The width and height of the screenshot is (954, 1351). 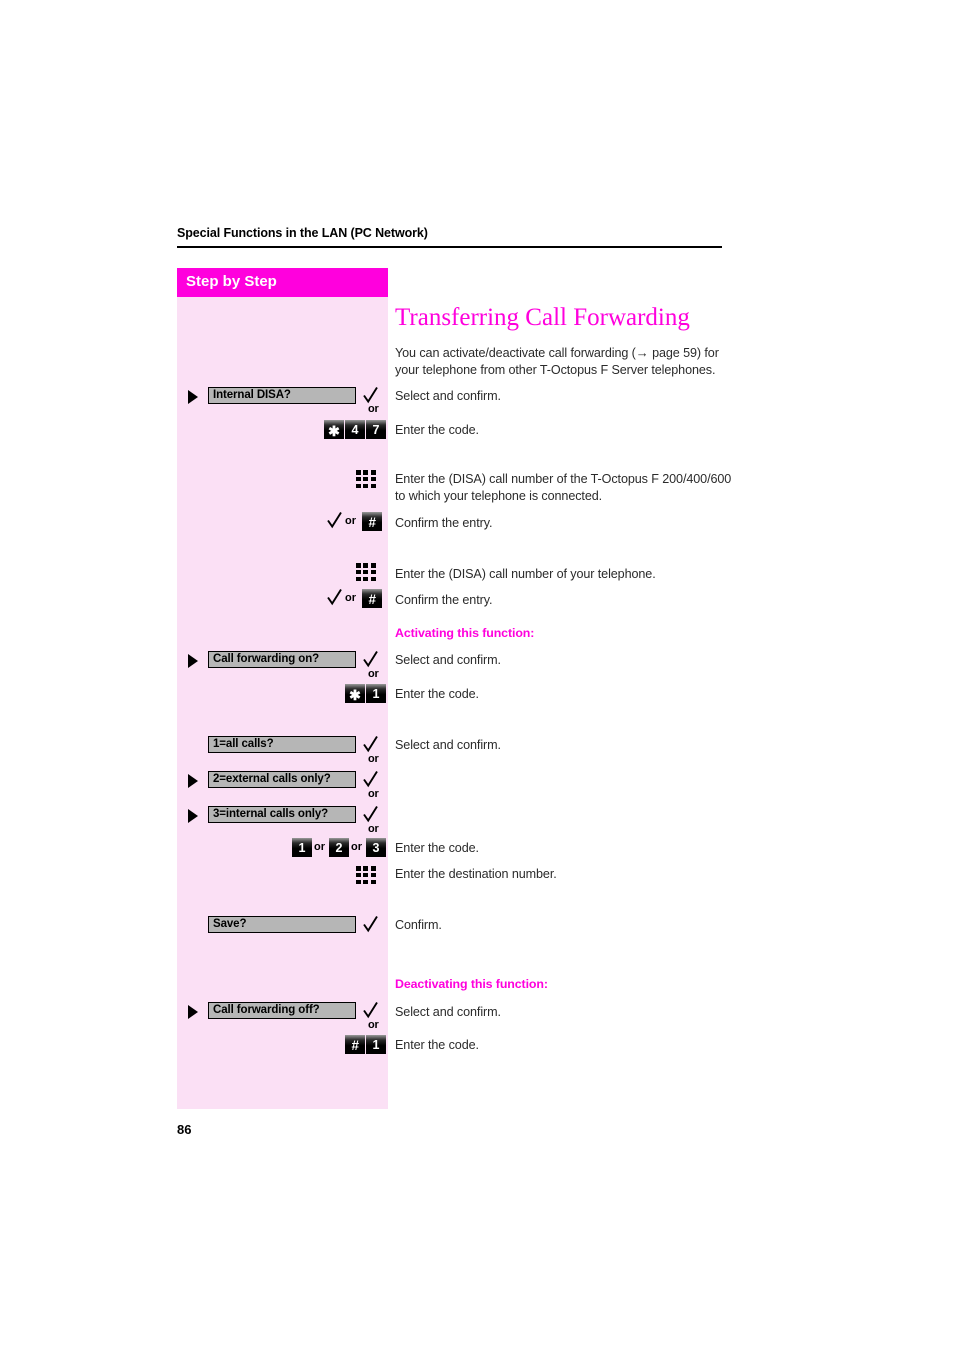 I want to click on step-row-code-star-4-7: ✱ 4 7, so click(x=282, y=430).